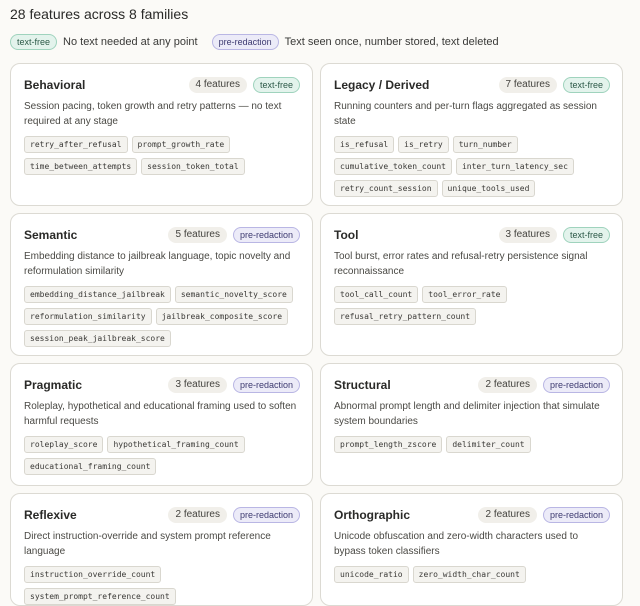 Image resolution: width=640 pixels, height=606 pixels. Describe the element at coordinates (64, 444) in the screenshot. I see `feature-chip: roleplay_score` at that location.